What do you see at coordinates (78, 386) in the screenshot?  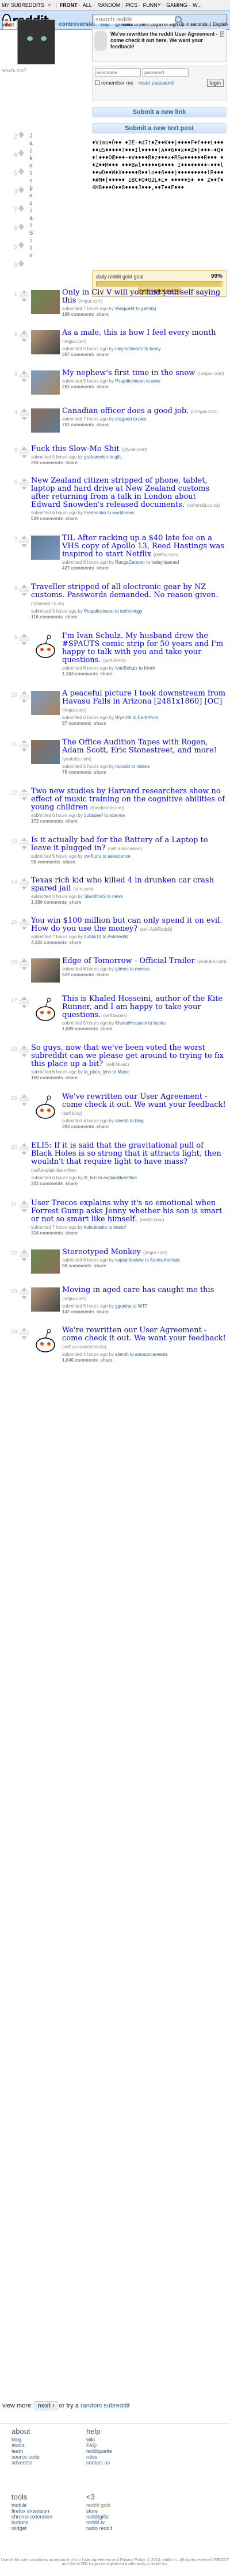 I see `comments-link: 281 comments` at bounding box center [78, 386].